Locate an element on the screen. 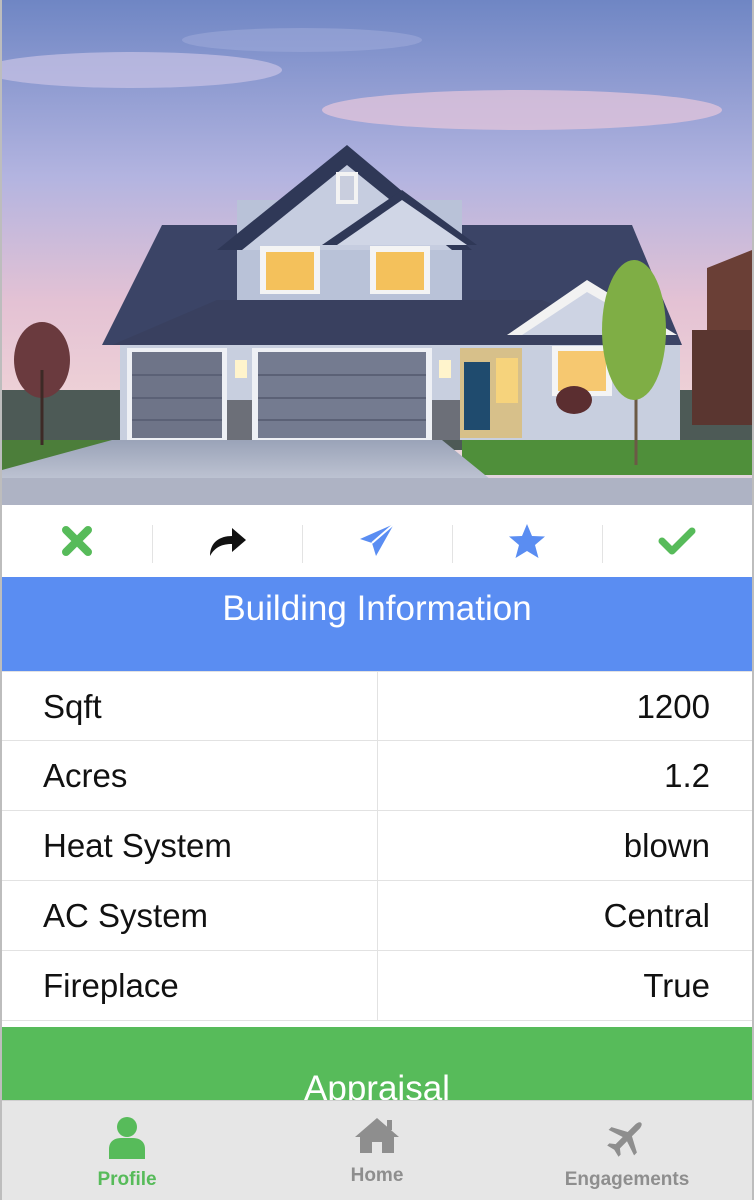 Image resolution: width=754 pixels, height=1200 pixels. check-icon is located at coordinates (677, 541).